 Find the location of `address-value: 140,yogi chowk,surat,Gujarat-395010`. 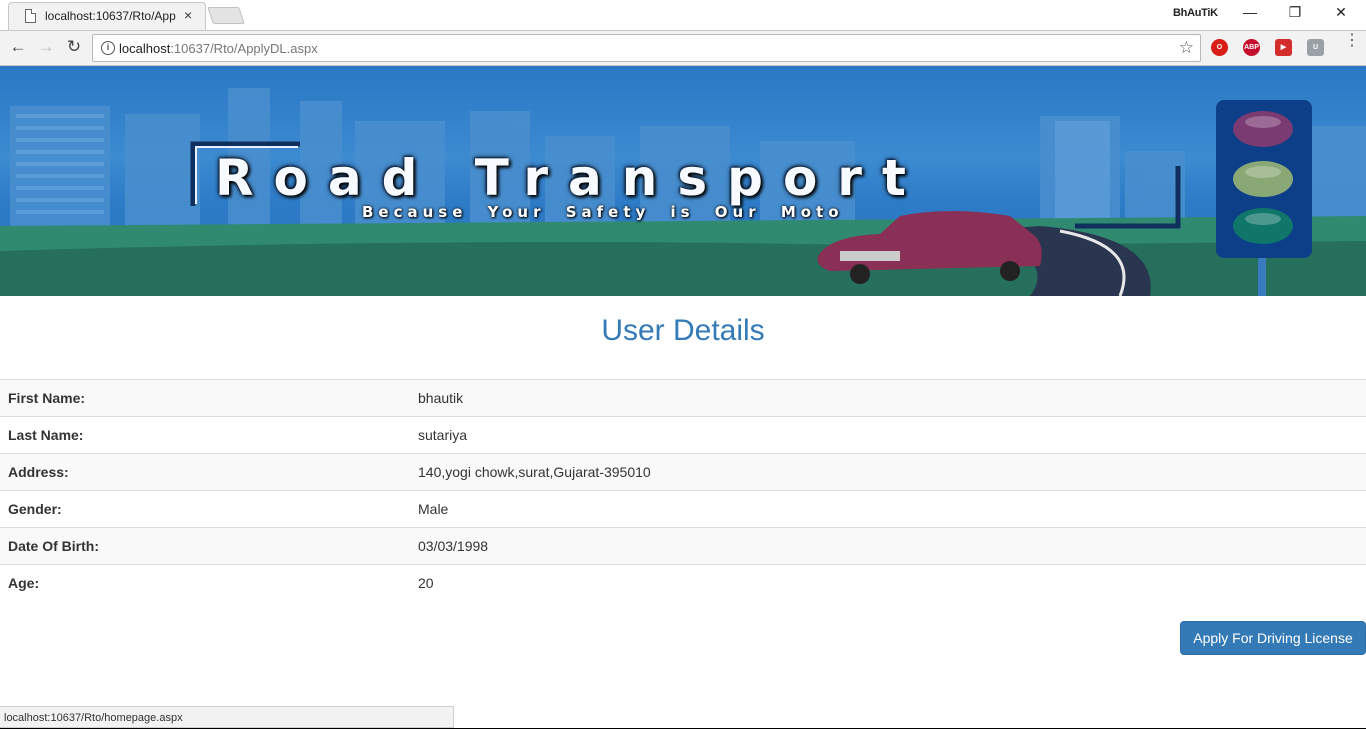

address-value: 140,yogi chowk,surat,Gujarat-395010 is located at coordinates (534, 472).